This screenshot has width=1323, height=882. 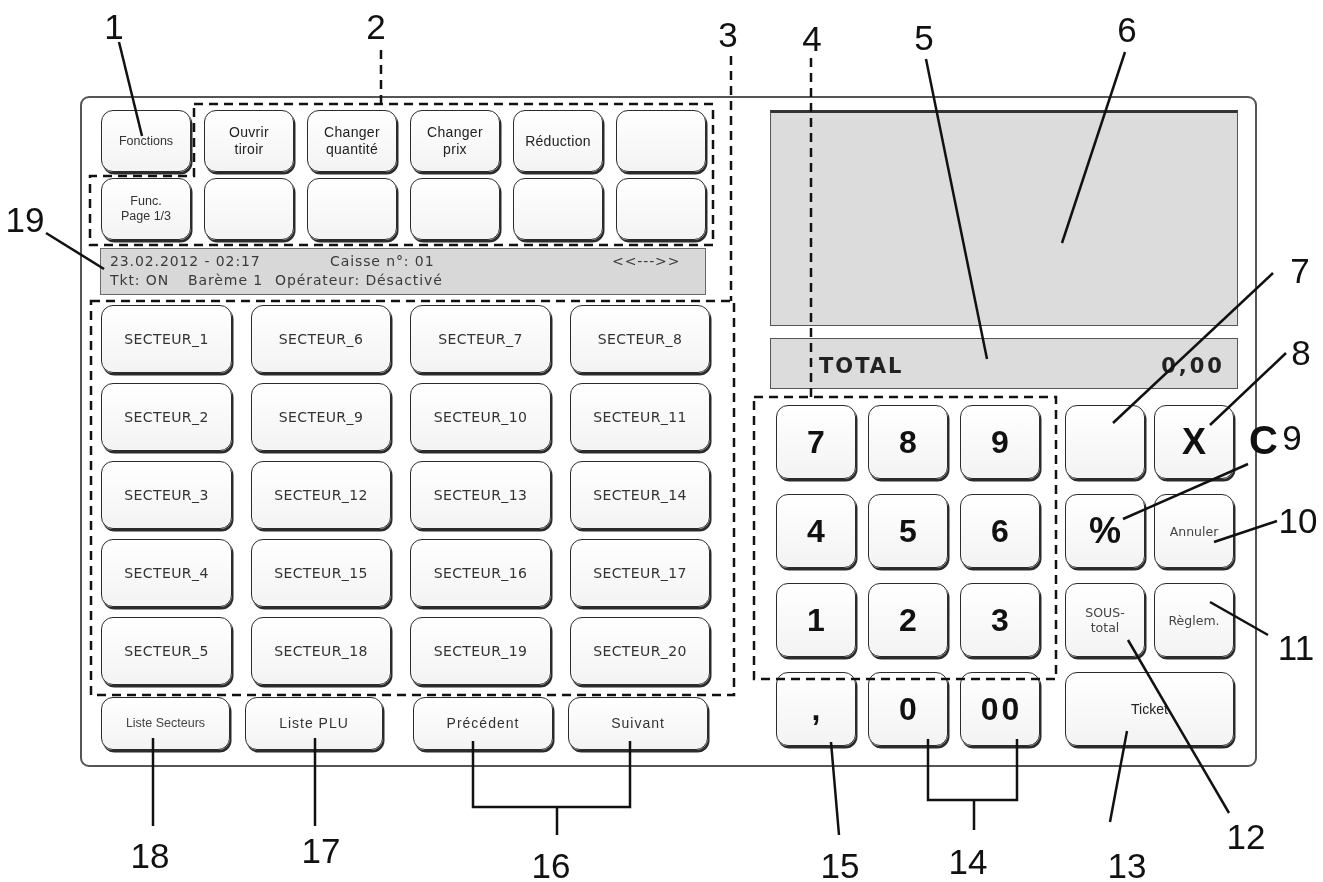 What do you see at coordinates (1000, 442) in the screenshot?
I see `keypad-key: 9` at bounding box center [1000, 442].